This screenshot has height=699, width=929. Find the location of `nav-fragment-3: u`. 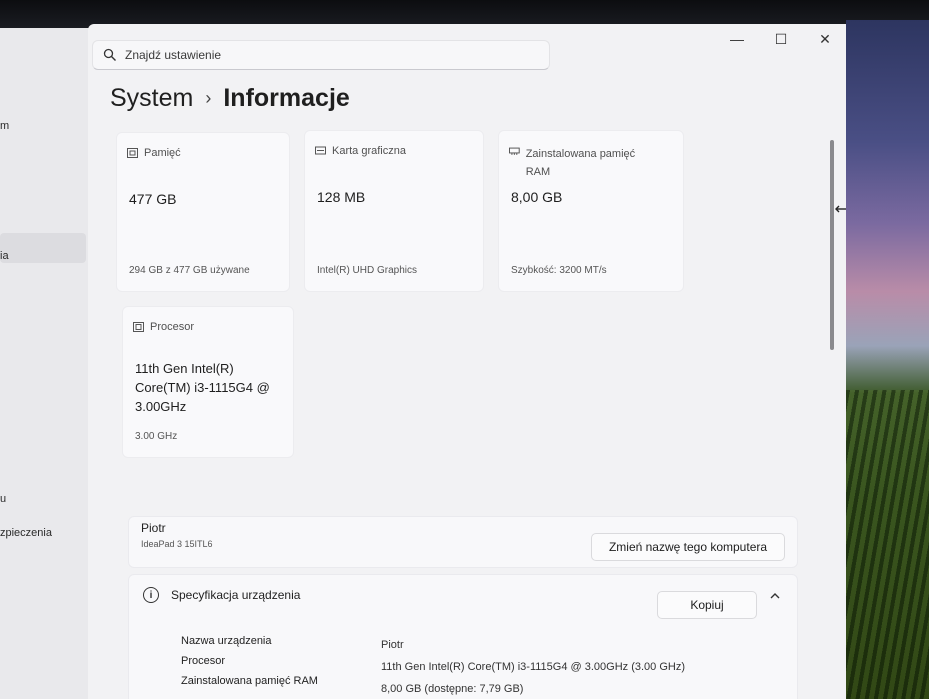

nav-fragment-3: u is located at coordinates (3, 499).